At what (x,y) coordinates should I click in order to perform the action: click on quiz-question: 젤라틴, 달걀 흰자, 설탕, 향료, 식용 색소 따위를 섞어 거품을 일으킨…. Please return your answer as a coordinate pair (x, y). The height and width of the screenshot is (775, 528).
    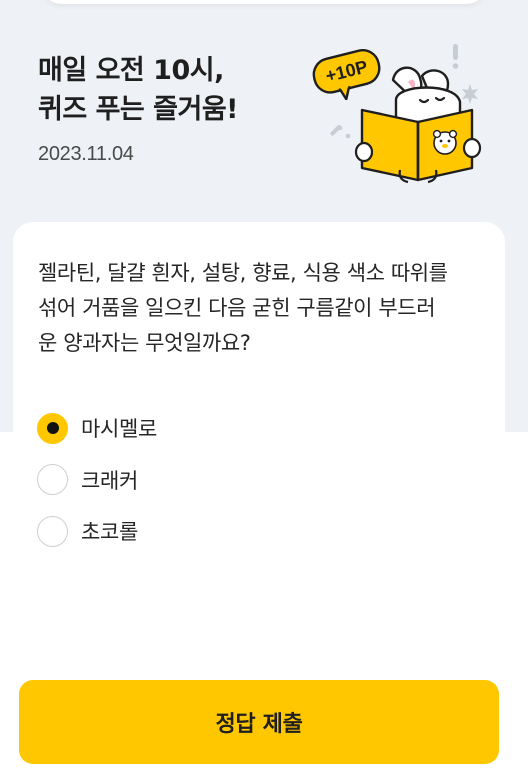
    Looking at the image, I should click on (263, 308).